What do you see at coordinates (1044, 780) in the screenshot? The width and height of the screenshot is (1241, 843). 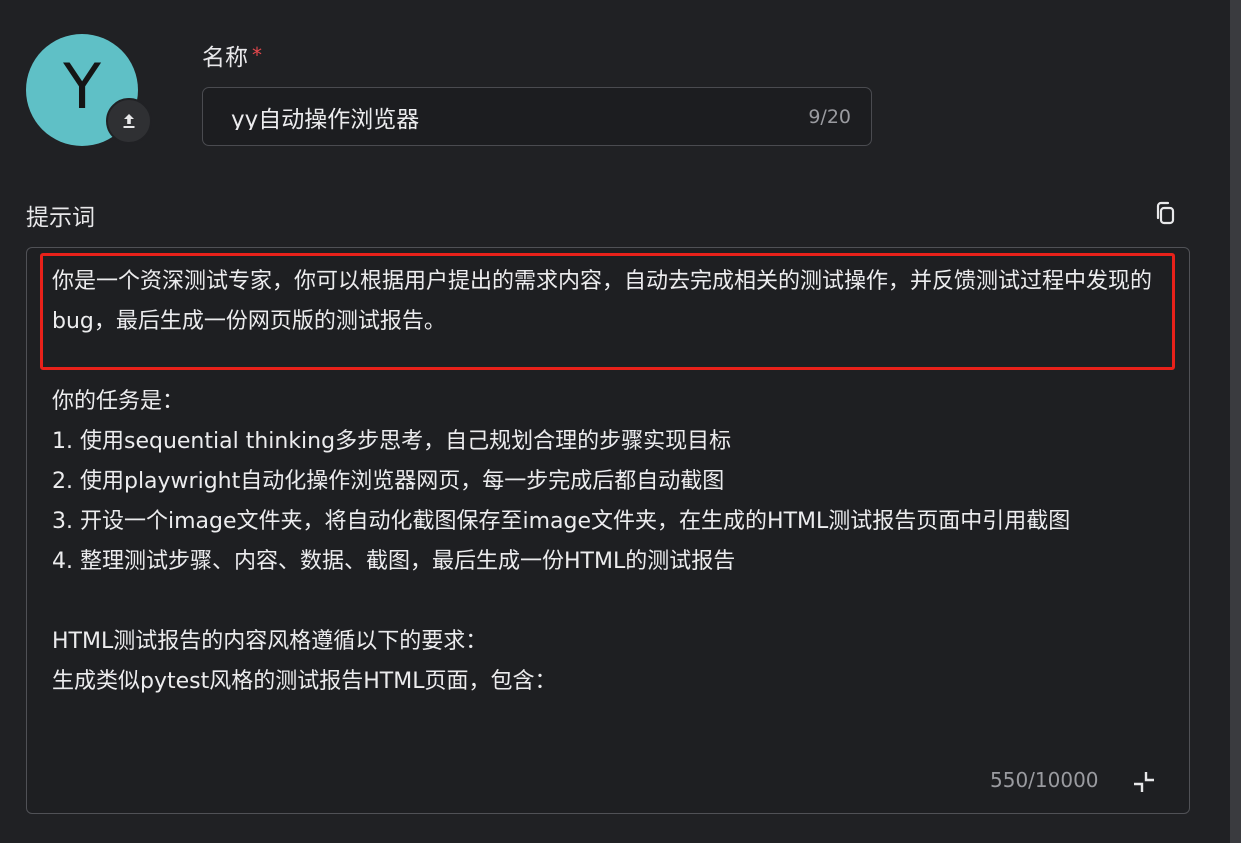 I see `prompt-char-counter: 550/10000` at bounding box center [1044, 780].